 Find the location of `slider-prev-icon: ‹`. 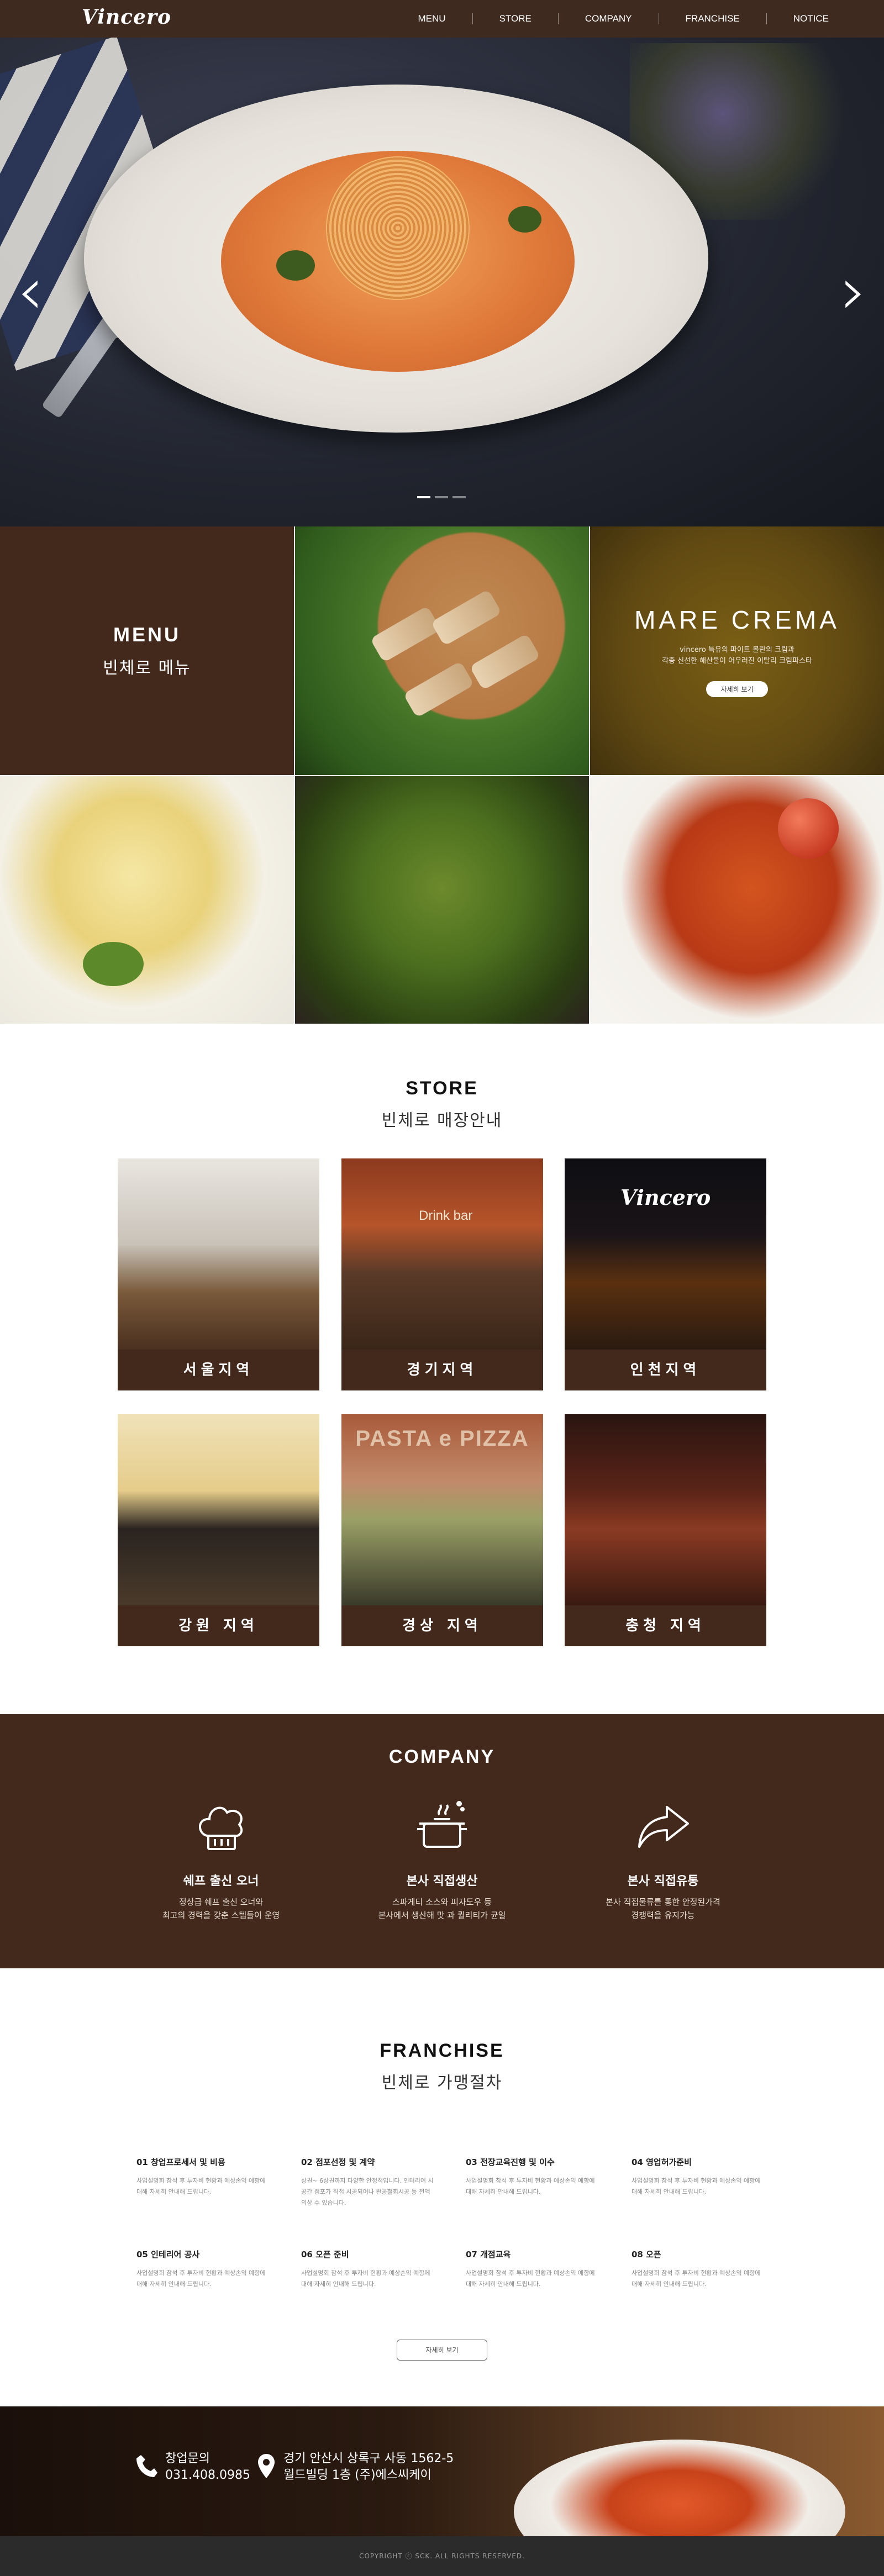

slider-prev-icon: ‹ is located at coordinates (30, 298).